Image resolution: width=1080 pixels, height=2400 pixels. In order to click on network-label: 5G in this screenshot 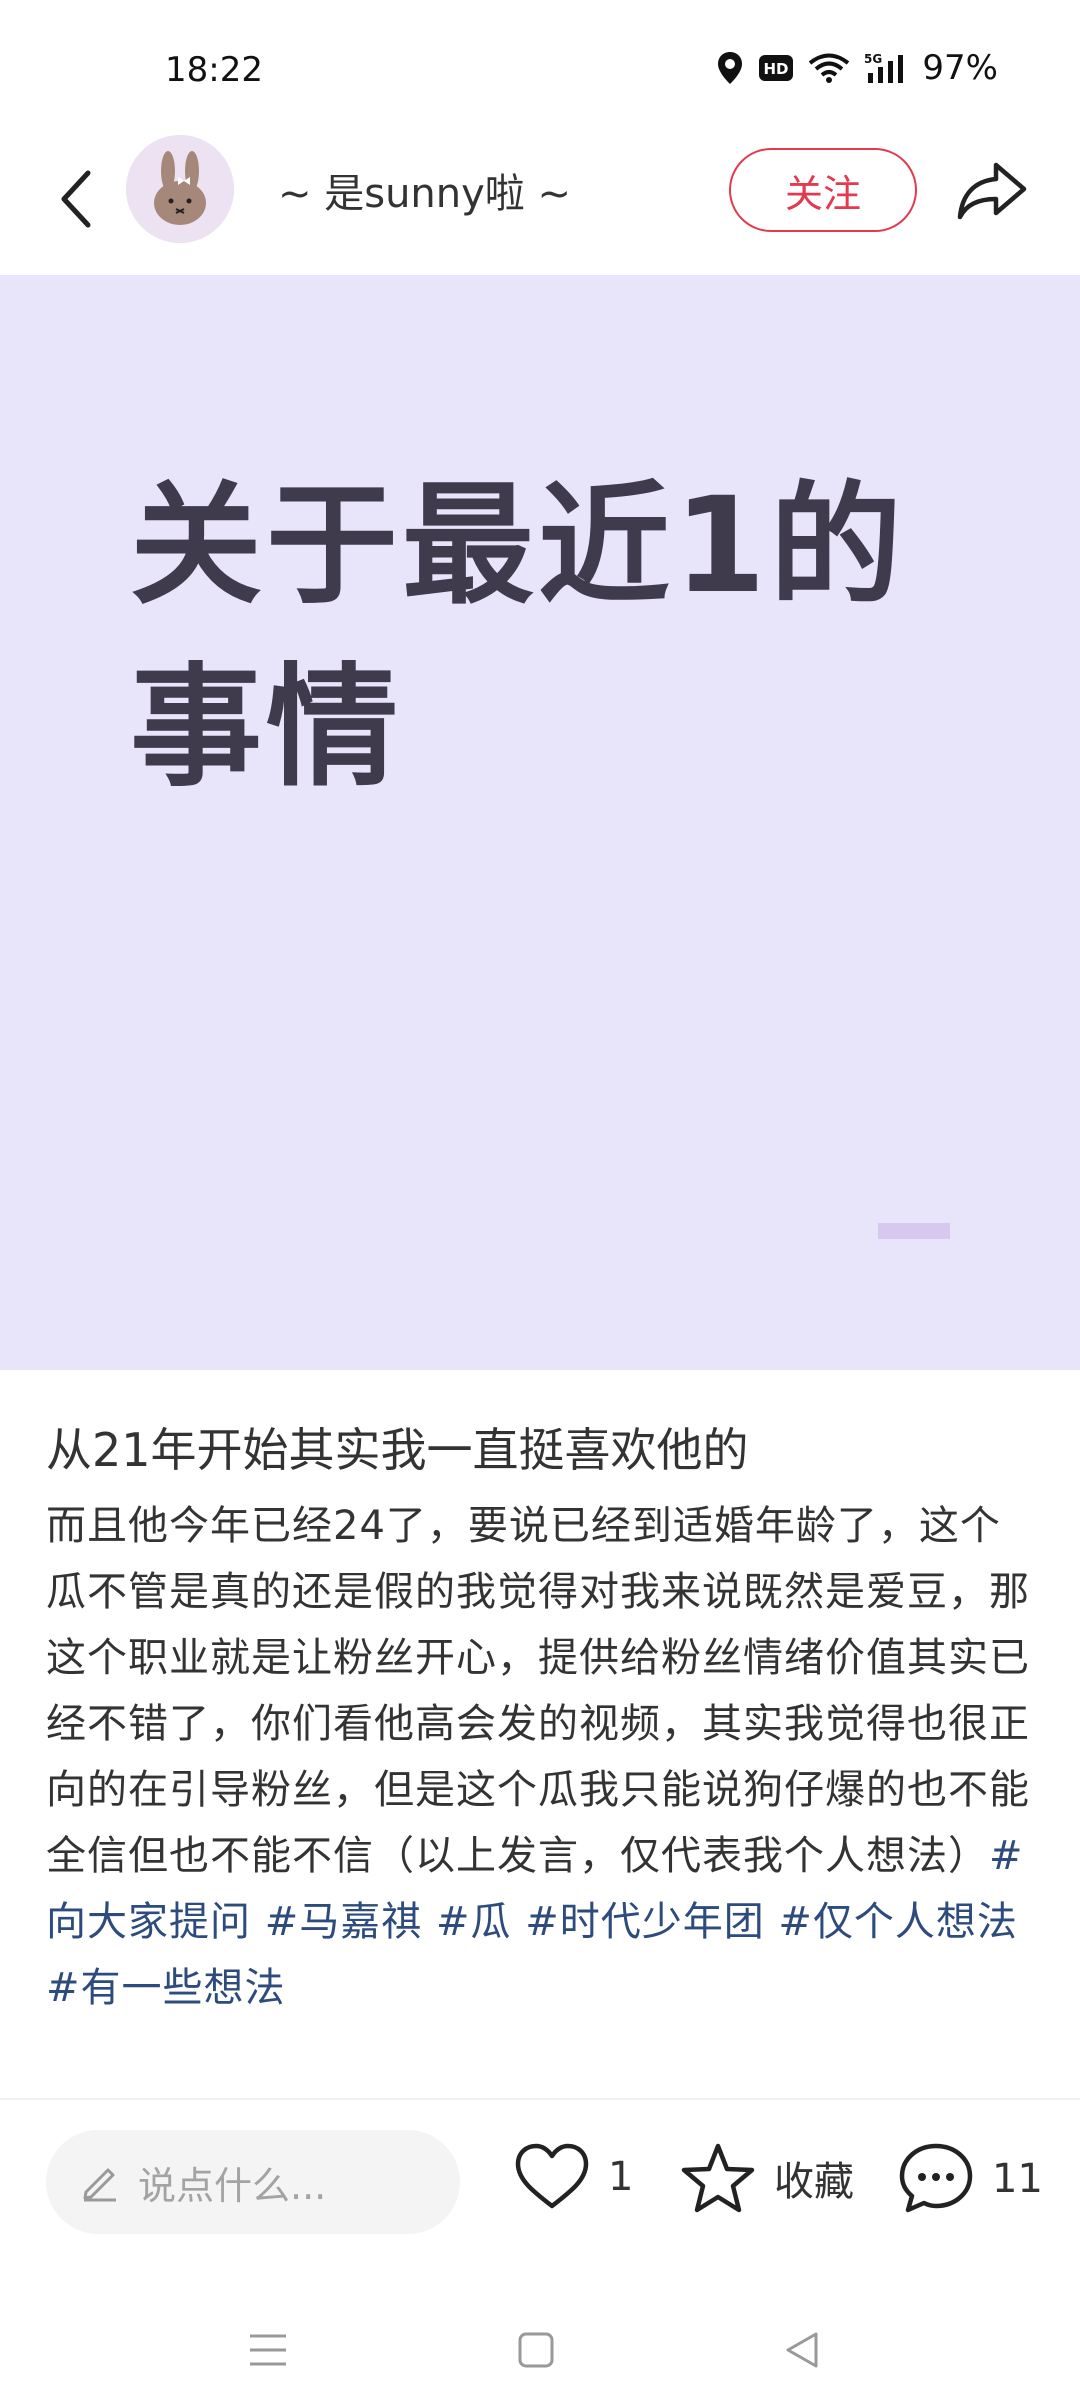, I will do `click(873, 59)`.